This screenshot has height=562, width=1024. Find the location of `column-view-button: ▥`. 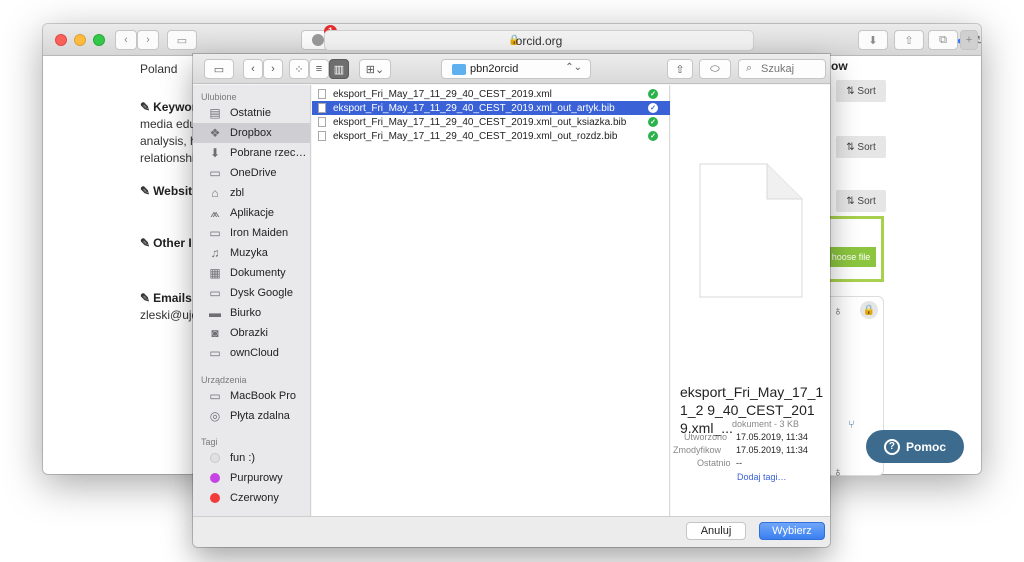

column-view-button: ▥ is located at coordinates (339, 69).